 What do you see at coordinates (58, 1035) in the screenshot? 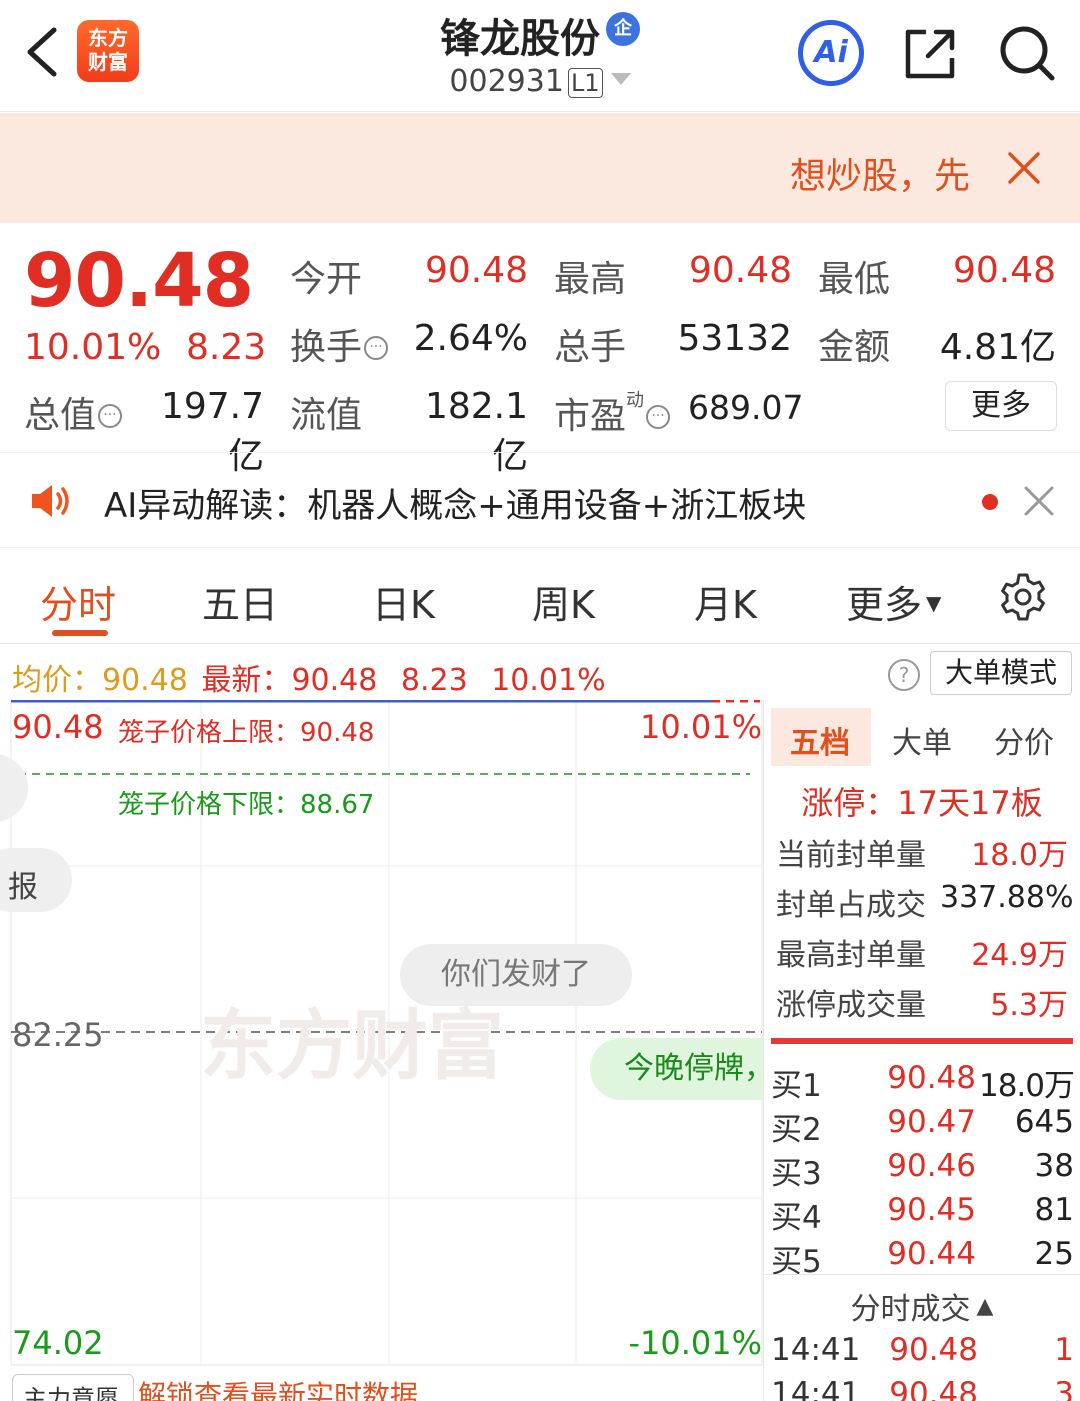
I see `y-axis-mid-label: 82.25` at bounding box center [58, 1035].